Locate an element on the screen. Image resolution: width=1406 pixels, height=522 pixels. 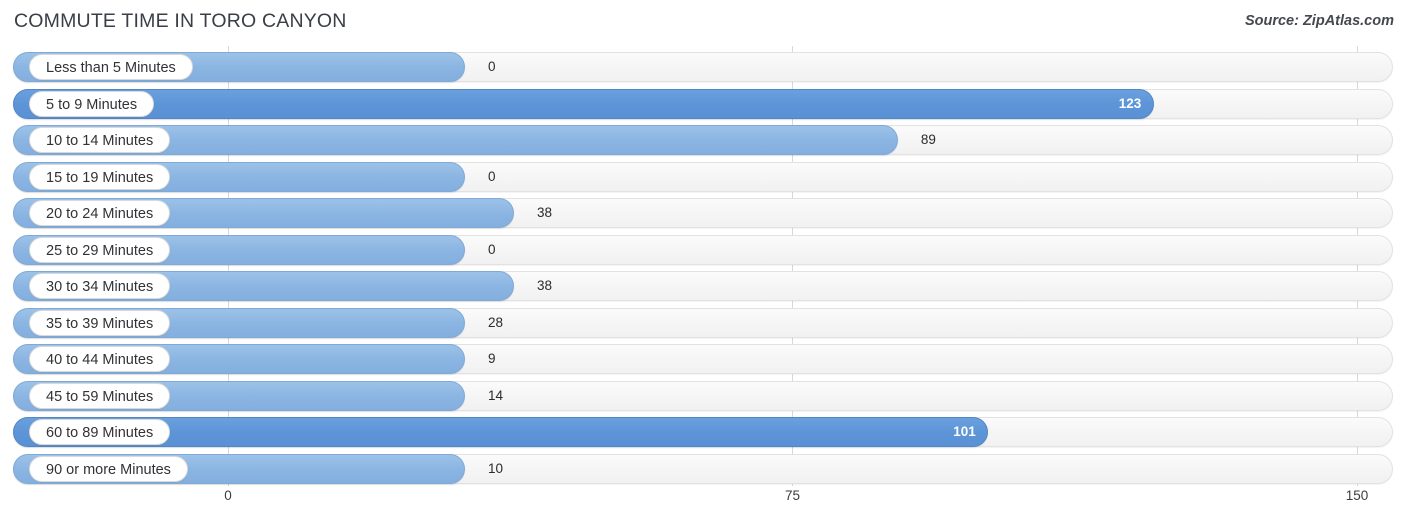
x-axis-tick-0: 0 is located at coordinates (228, 495).